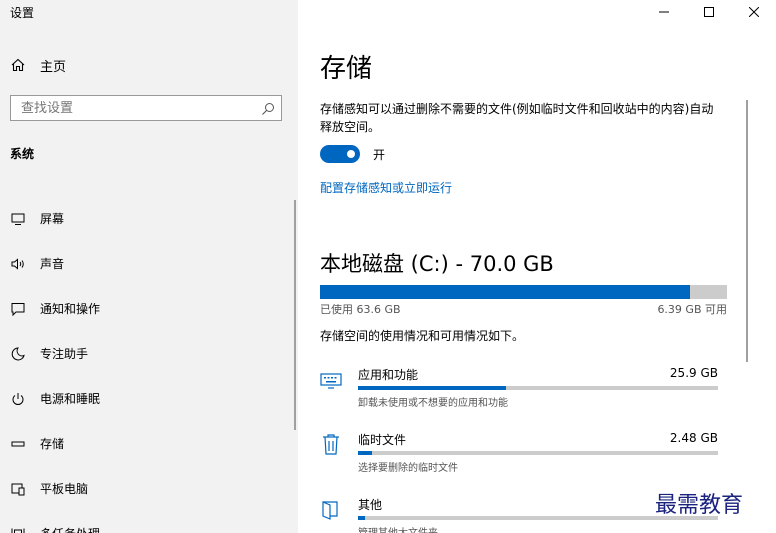 The height and width of the screenshot is (533, 776). I want to click on disk-free-label: 6.39 GB 可用, so click(692, 309).